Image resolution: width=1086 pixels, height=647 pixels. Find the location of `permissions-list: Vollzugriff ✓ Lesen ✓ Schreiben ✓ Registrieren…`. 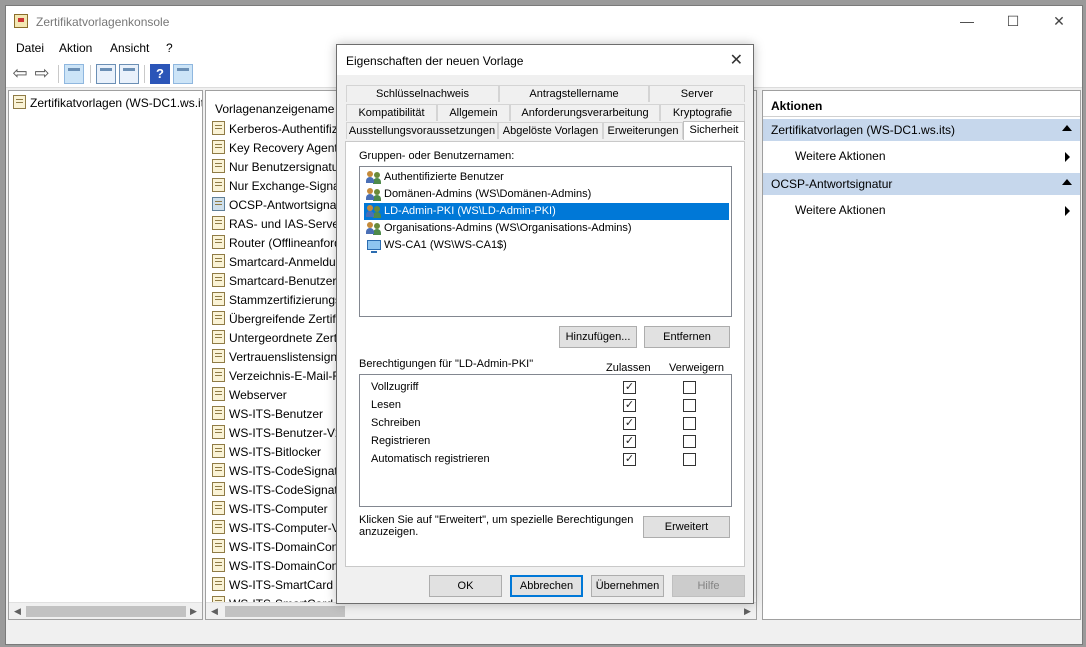

permissions-list: Vollzugriff ✓ Lesen ✓ Schreiben ✓ Registrieren… is located at coordinates (545, 440).